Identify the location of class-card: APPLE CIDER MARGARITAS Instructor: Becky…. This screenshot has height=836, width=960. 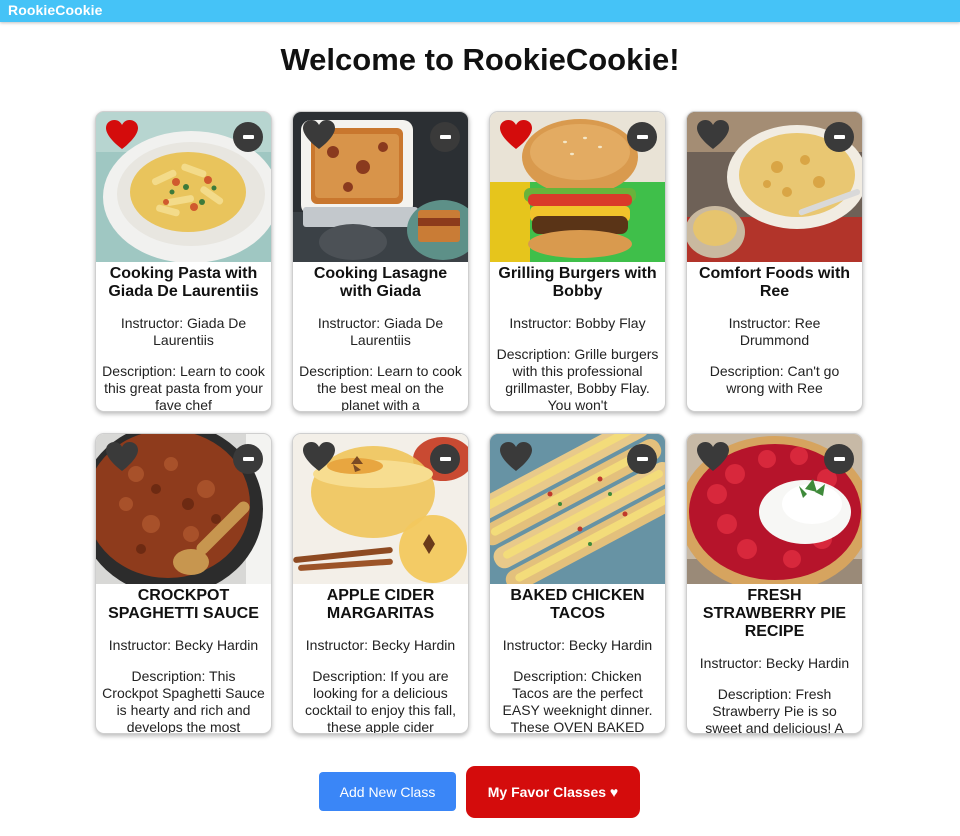
(380, 583).